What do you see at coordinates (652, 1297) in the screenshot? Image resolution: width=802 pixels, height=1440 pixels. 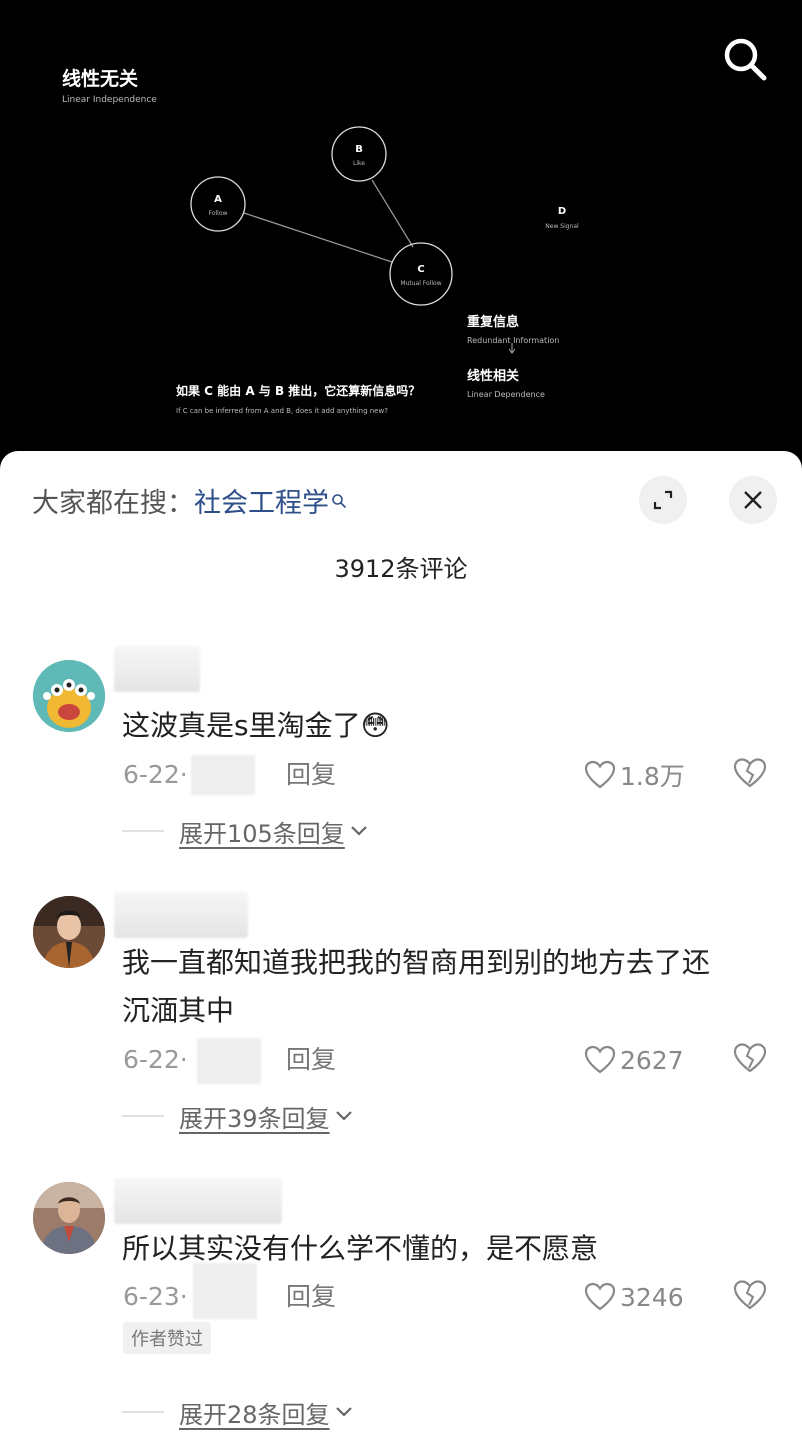 I see `like-count: 3246` at bounding box center [652, 1297].